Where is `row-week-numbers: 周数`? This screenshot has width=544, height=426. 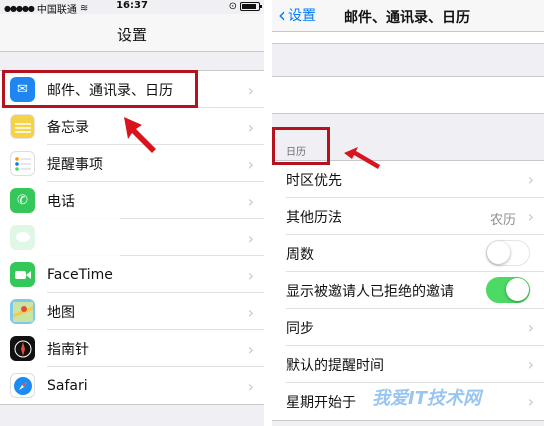
row-week-numbers: 周数 is located at coordinates (408, 253).